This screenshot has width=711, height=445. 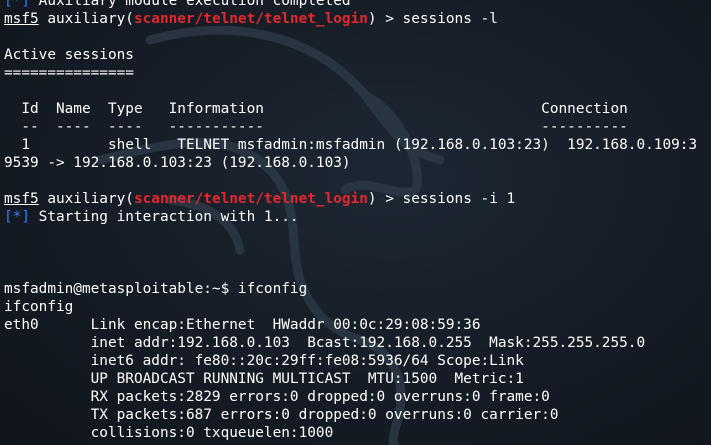 I want to click on terminal-line: [*] Auxiliary module execution completed, so click(x=357, y=5).